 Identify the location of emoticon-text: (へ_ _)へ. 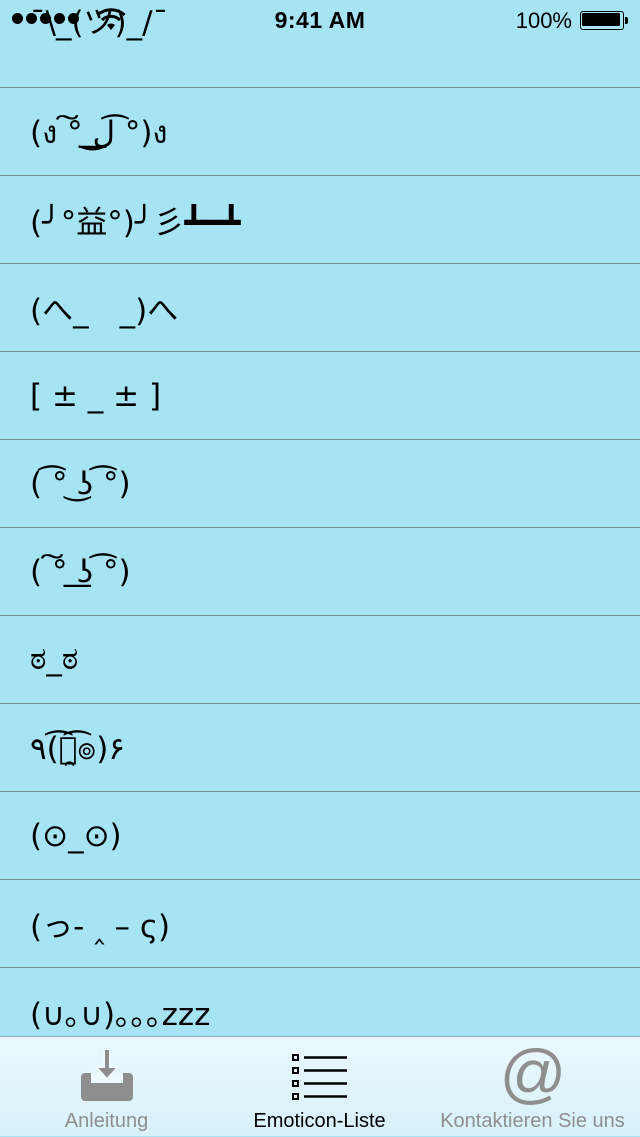
(104, 311).